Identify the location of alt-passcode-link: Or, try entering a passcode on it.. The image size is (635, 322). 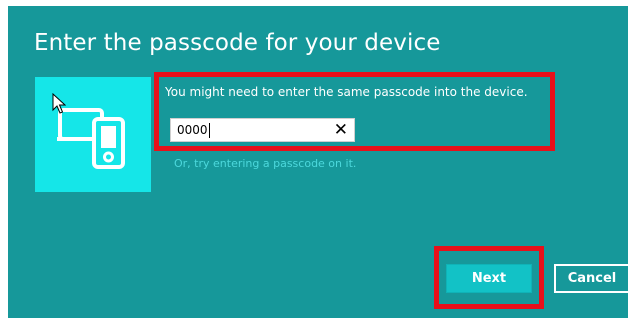
(265, 163).